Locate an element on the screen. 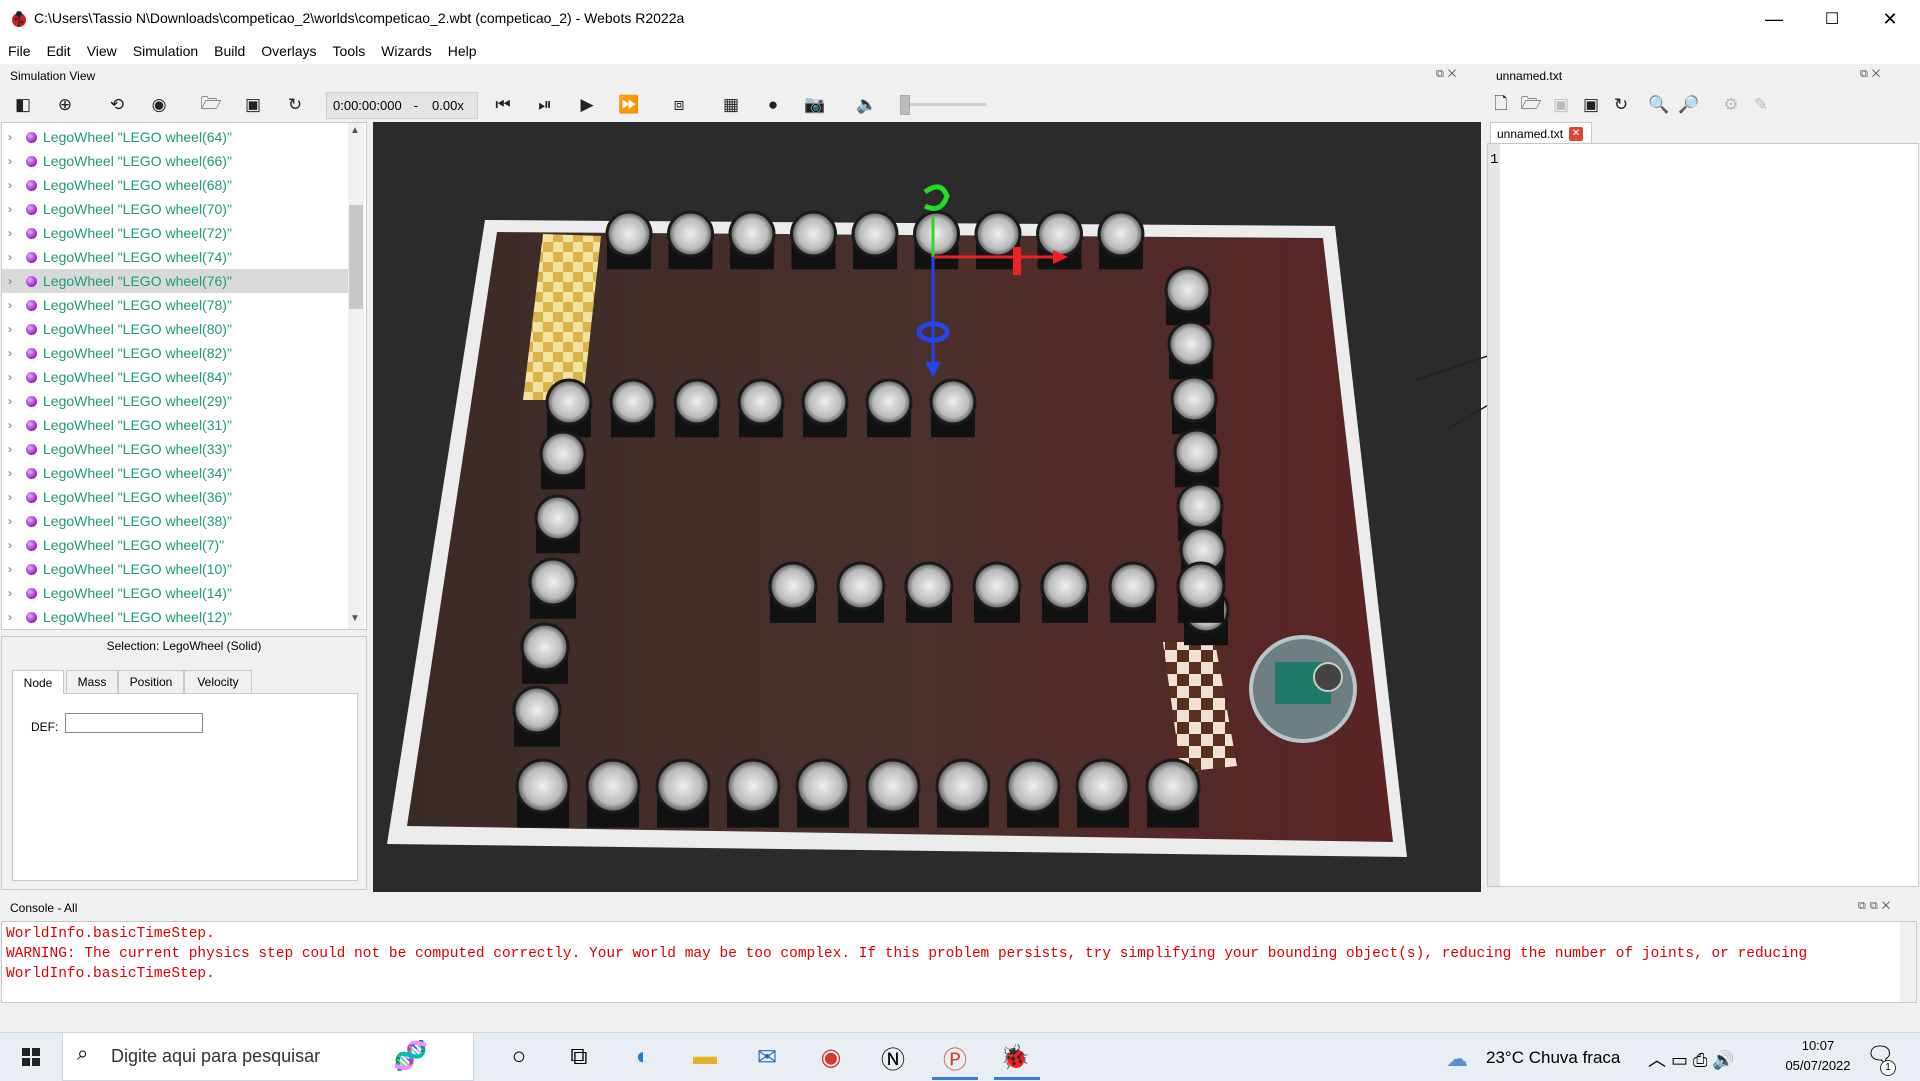 The height and width of the screenshot is (1081, 1920). notion-icon: Ⓝ is located at coordinates (893, 1057).